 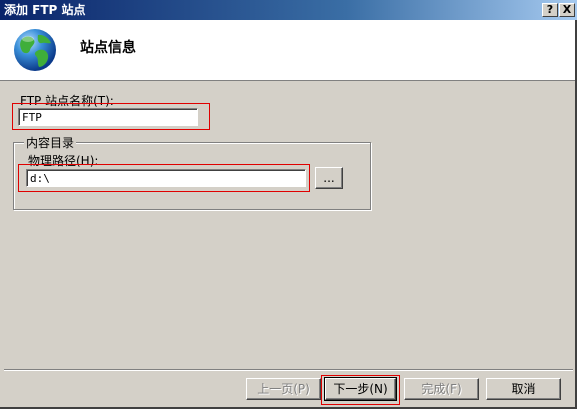 What do you see at coordinates (288, 50) in the screenshot?
I see `wizard-header: 站点信息` at bounding box center [288, 50].